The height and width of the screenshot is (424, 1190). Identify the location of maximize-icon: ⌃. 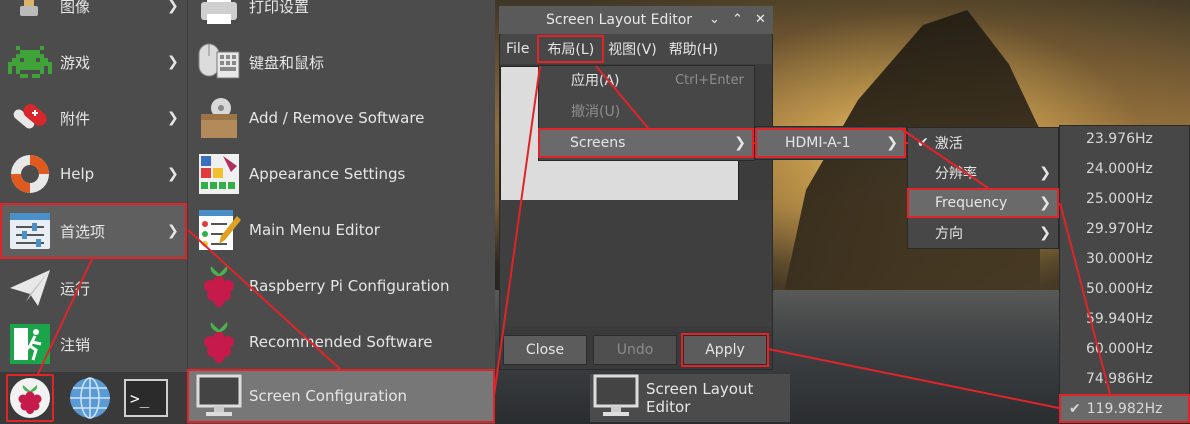
(737, 19).